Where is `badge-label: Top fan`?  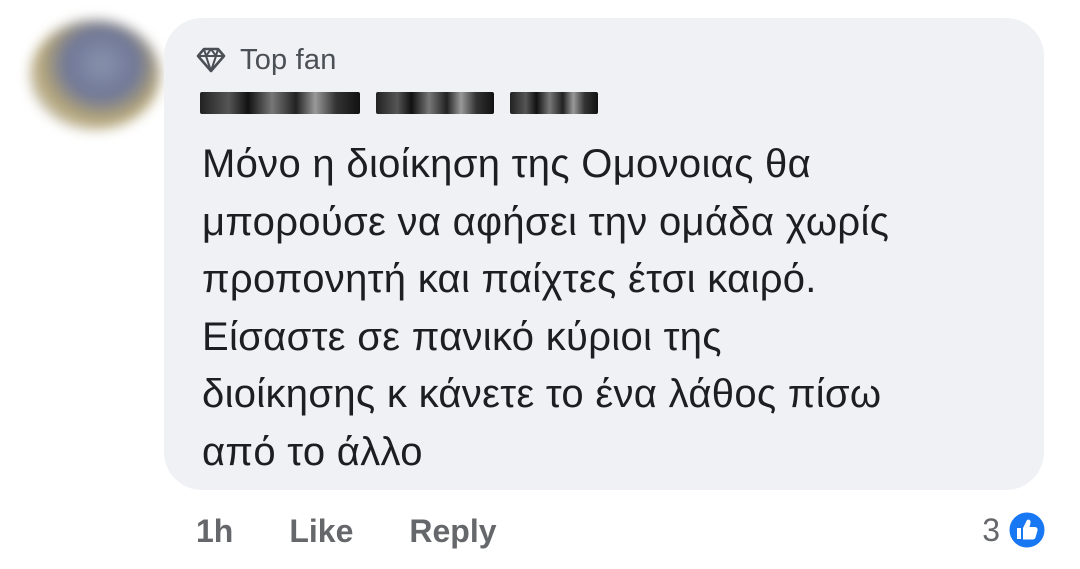 badge-label: Top fan is located at coordinates (288, 59).